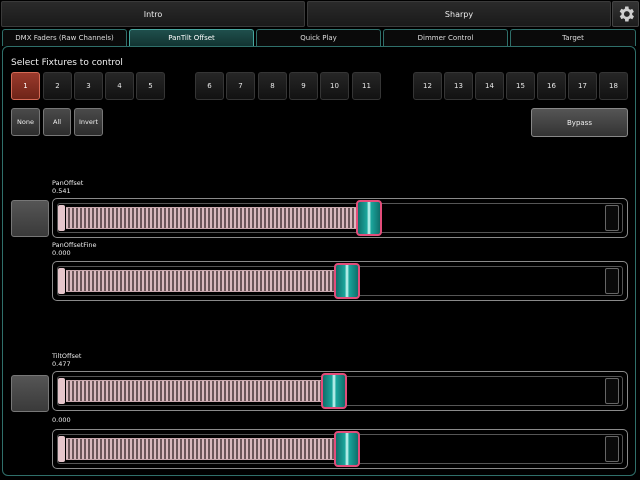  What do you see at coordinates (318, 37) in the screenshot?
I see `tab-quick-play: Quick Play` at bounding box center [318, 37].